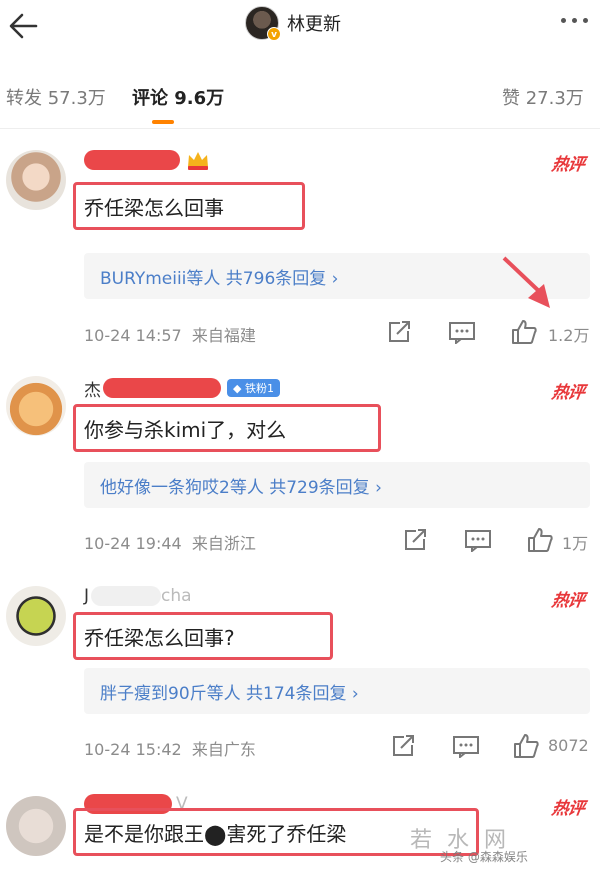 Image resolution: width=600 pixels, height=875 pixels. I want to click on username: 杰 ◆ 铁粉1, so click(182, 388).